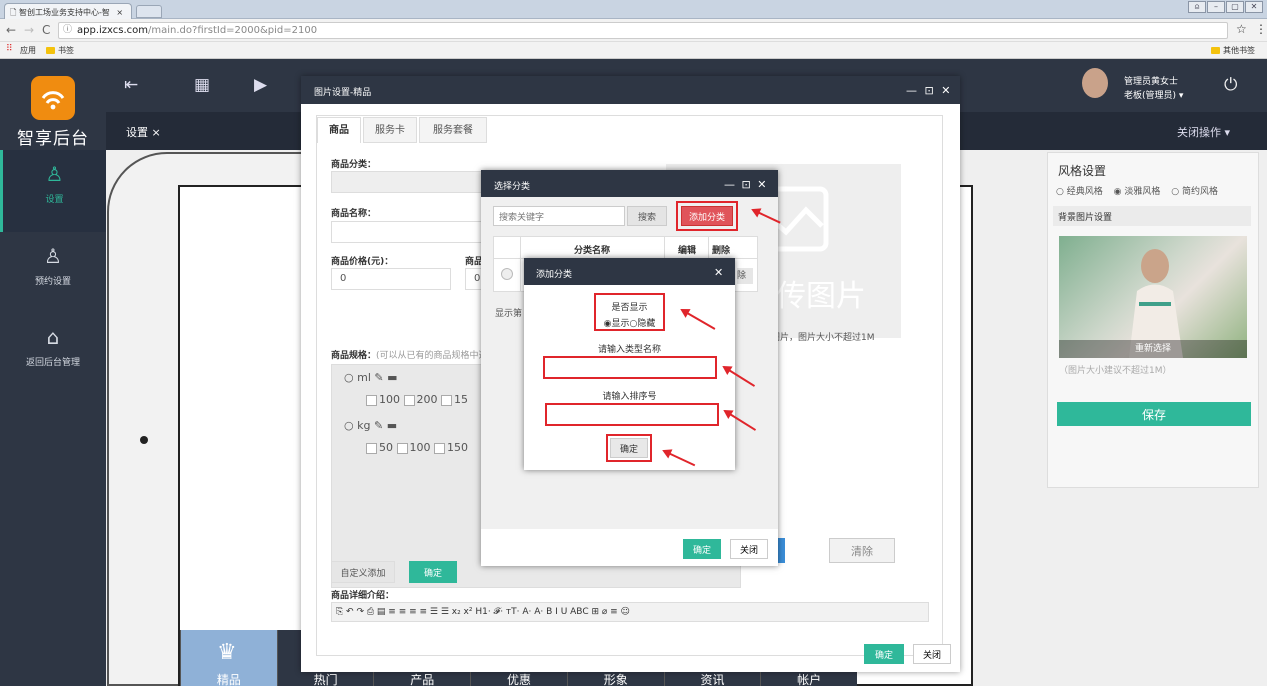  Describe the element at coordinates (1142, 192) in the screenshot. I see `style-option-label: 淡雅风格` at that location.